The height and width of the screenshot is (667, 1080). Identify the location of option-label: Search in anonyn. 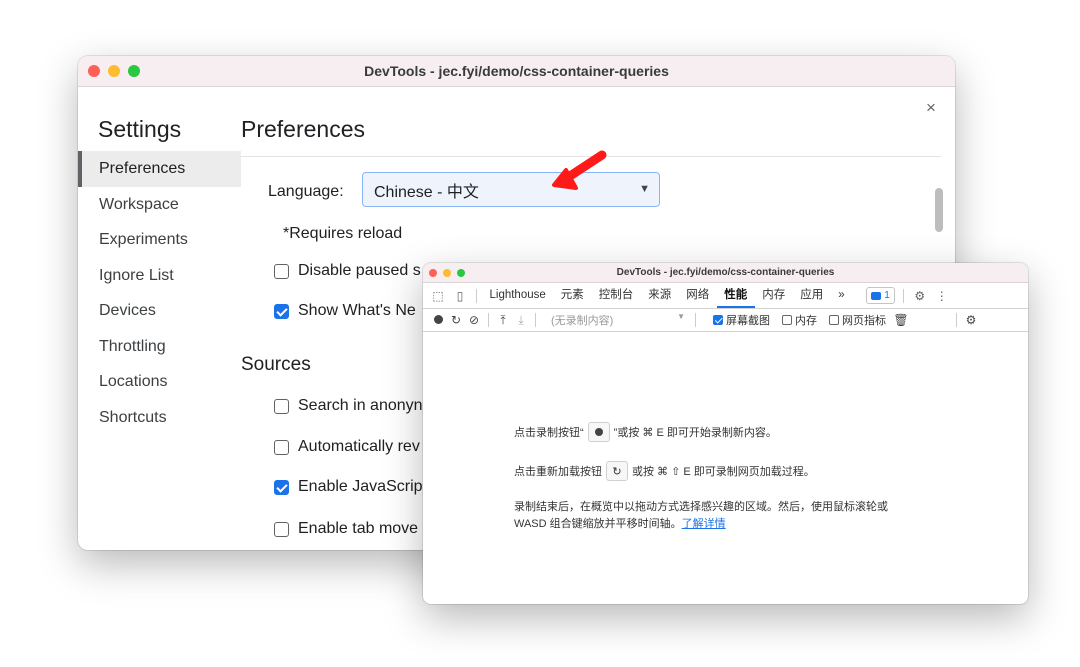
(360, 405).